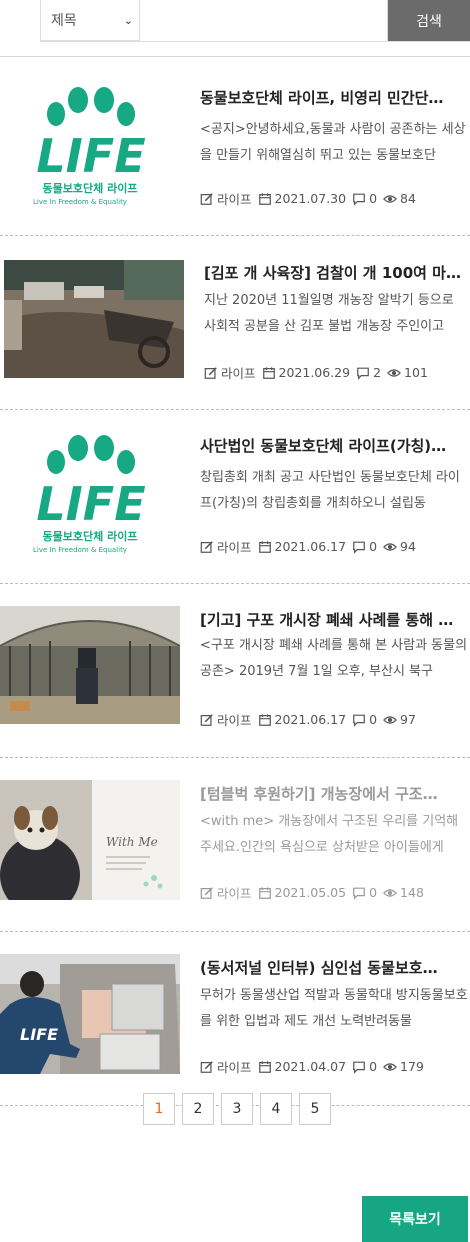  Describe the element at coordinates (198, 1109) in the screenshot. I see `page-button-2: 2` at that location.